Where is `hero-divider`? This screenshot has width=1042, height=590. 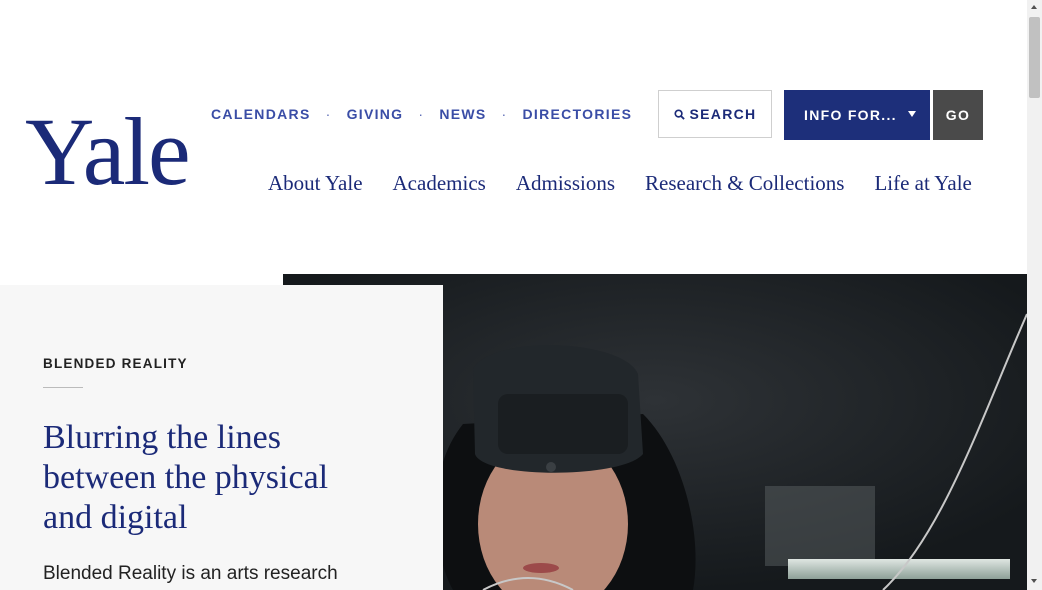 hero-divider is located at coordinates (63, 387).